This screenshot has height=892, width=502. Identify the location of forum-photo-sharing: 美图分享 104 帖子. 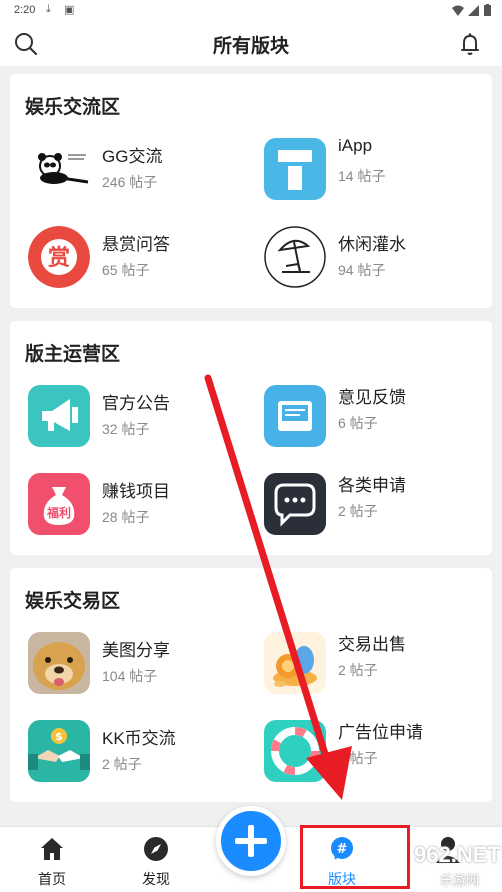
(143, 663).